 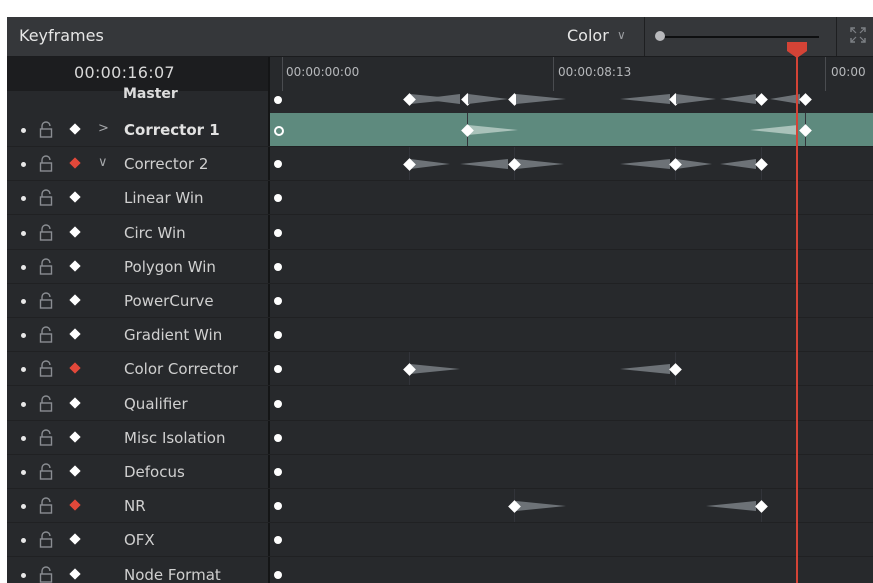 I want to click on track-label: Color Corrector, so click(x=181, y=369).